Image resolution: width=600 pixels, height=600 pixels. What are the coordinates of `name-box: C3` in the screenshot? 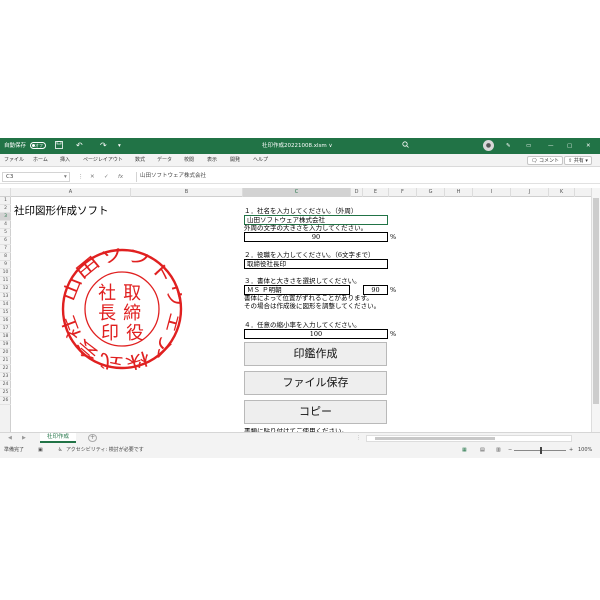 It's located at (36, 177).